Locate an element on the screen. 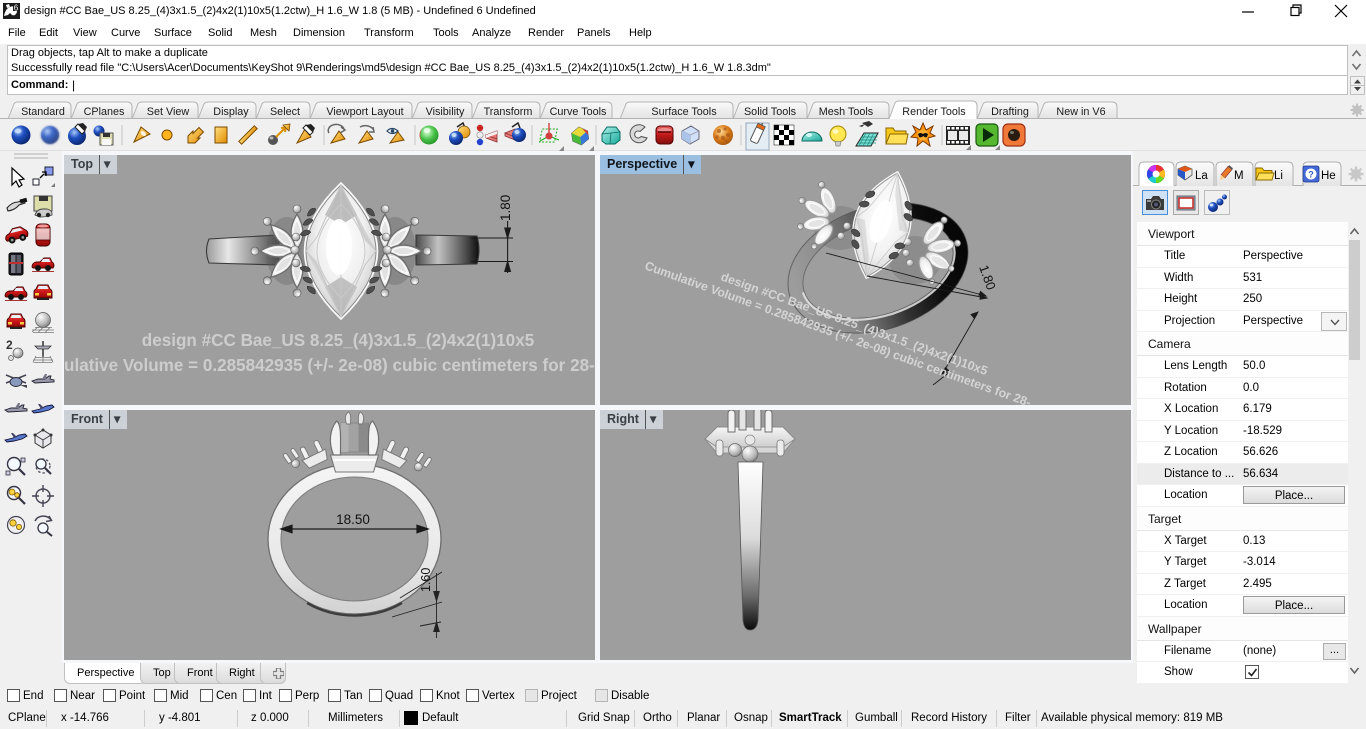  svg-text: Transform is located at coordinates (508, 112).